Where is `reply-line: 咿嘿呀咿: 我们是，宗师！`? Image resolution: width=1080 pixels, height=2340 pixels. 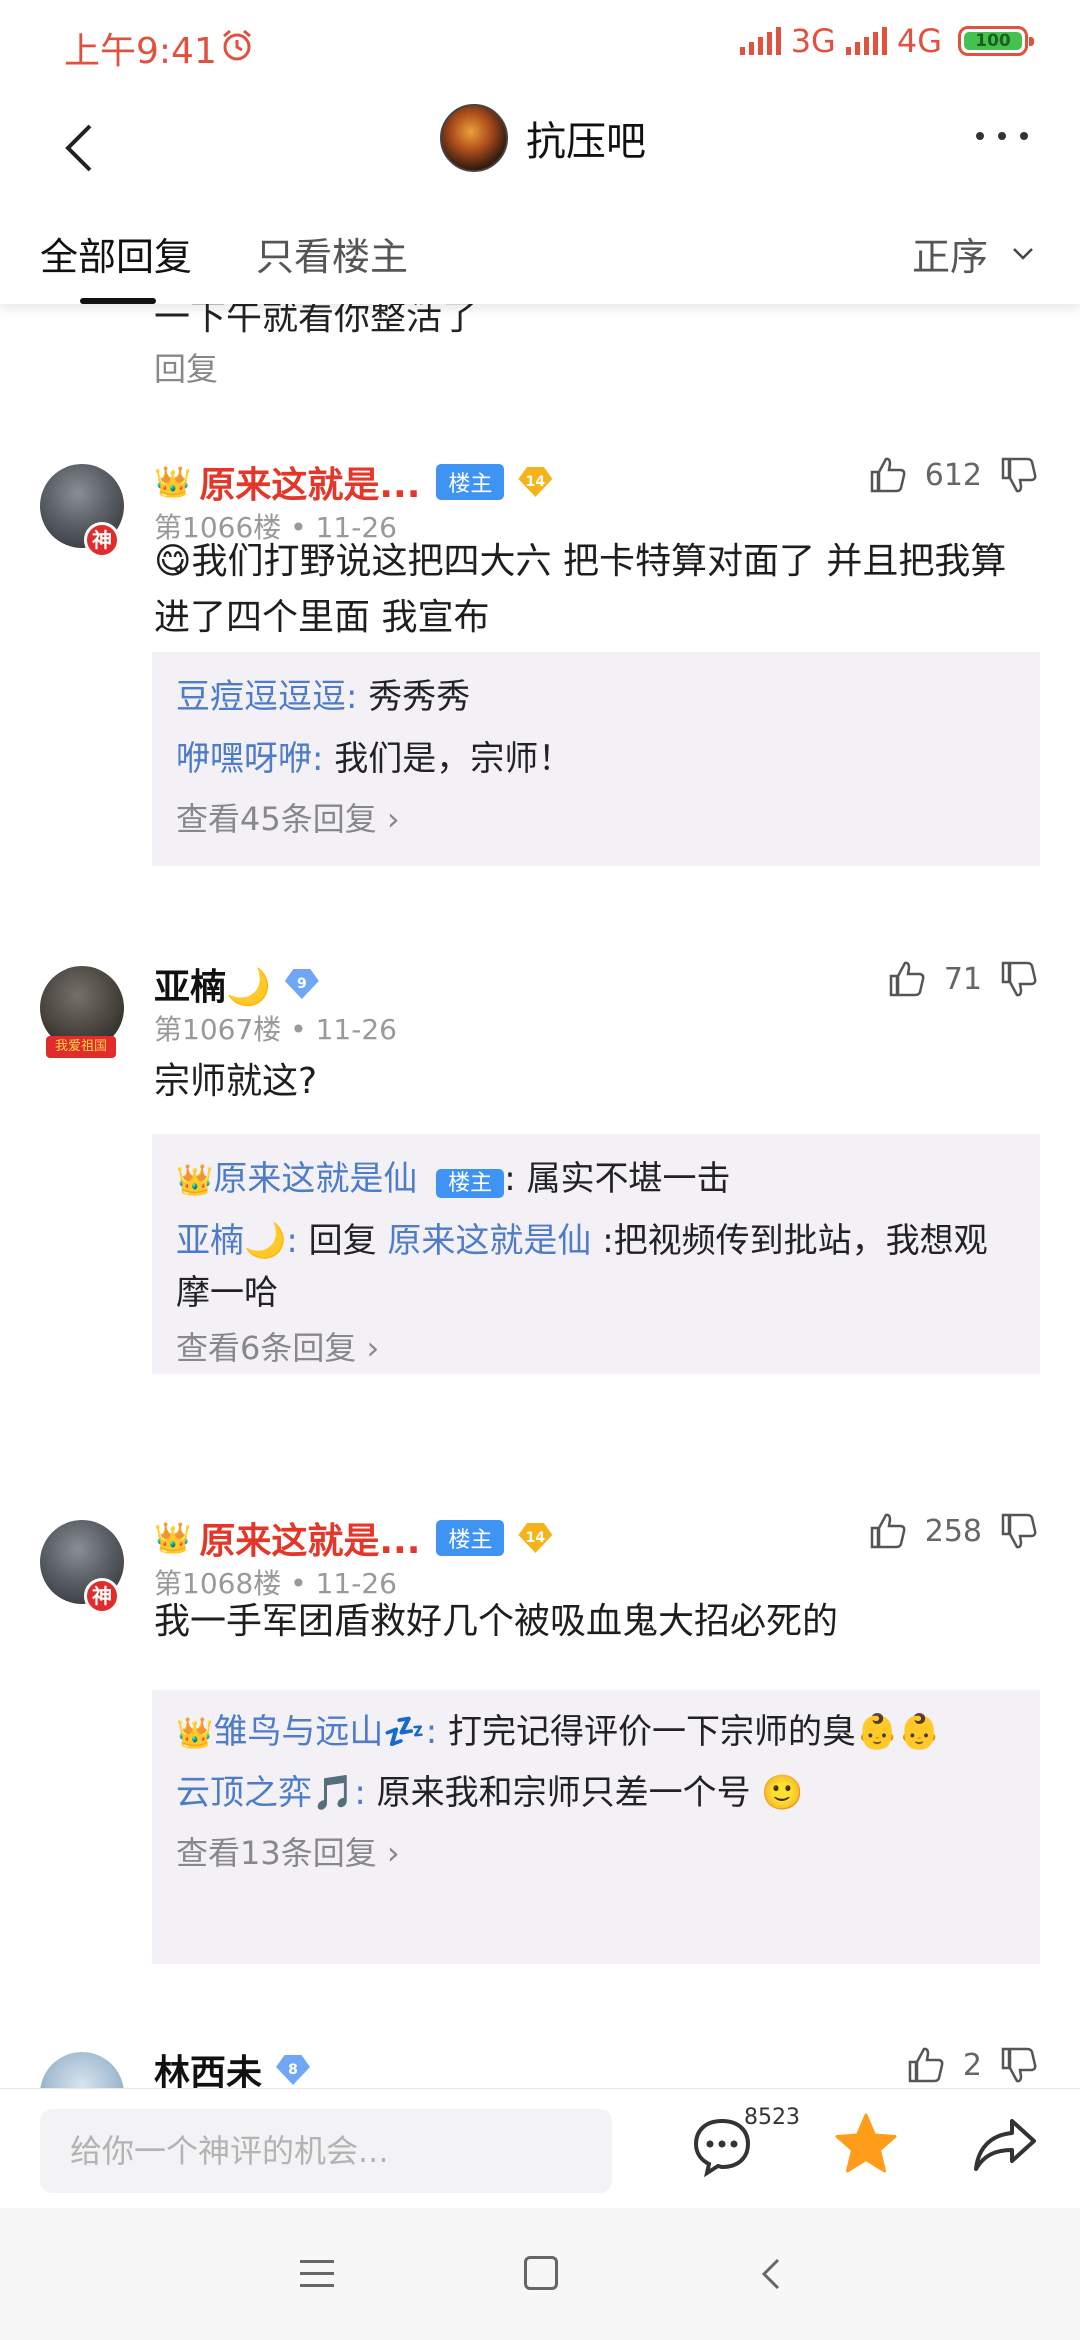
reply-line: 咿嘿呀咿: 我们是，宗师！ is located at coordinates (374, 759).